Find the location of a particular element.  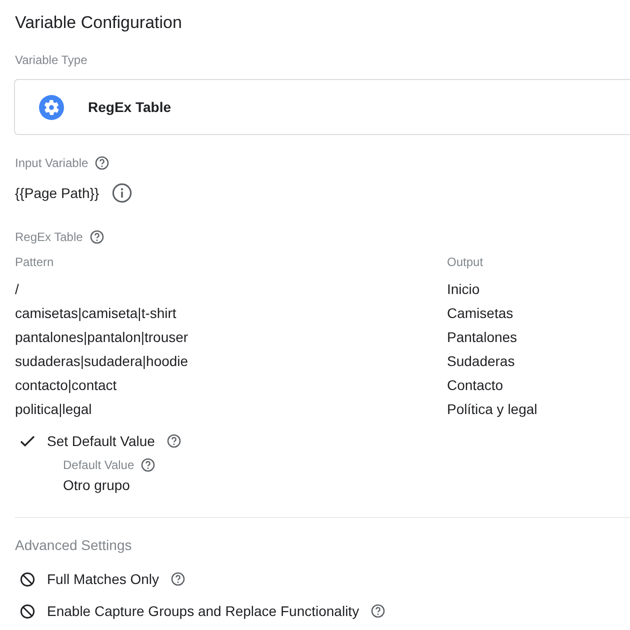

table-cell-text: Pantalones is located at coordinates (482, 337).